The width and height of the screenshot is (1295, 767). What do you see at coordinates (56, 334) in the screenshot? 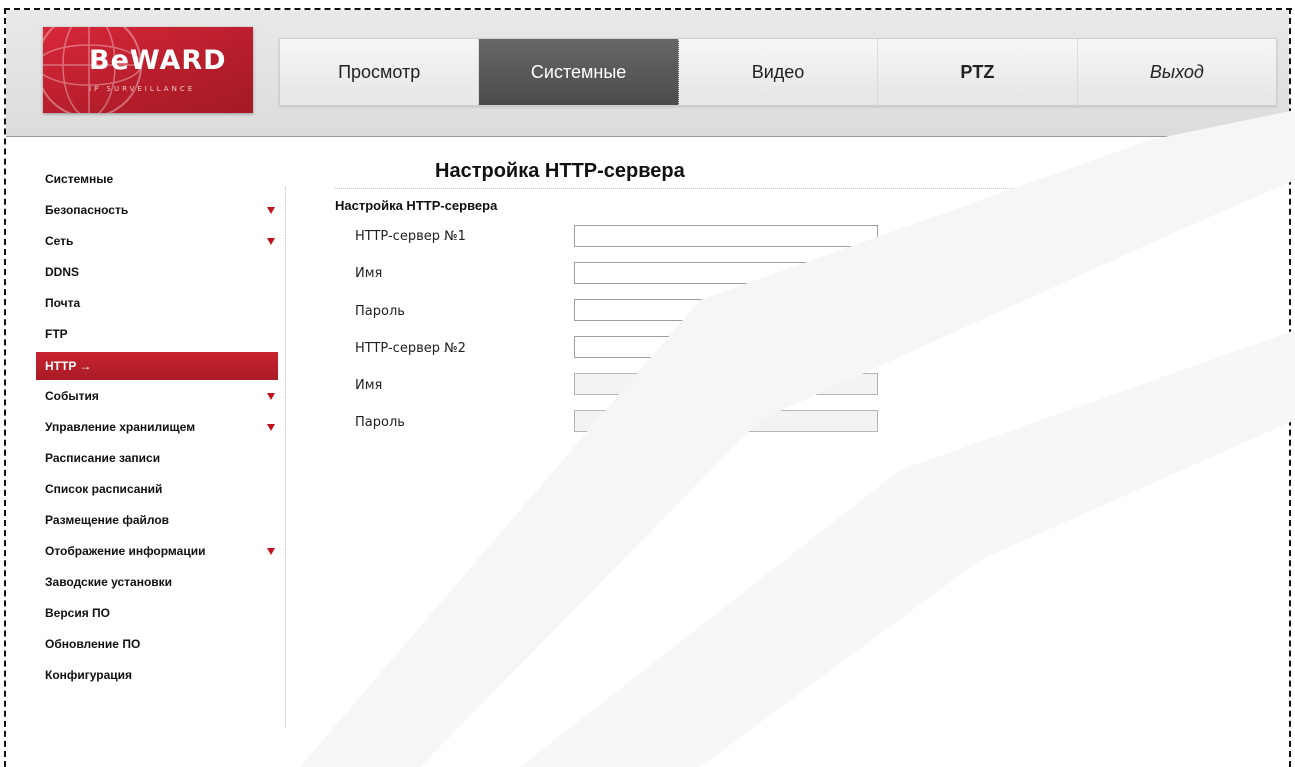
I see `sidebar-item-label: FTP` at bounding box center [56, 334].